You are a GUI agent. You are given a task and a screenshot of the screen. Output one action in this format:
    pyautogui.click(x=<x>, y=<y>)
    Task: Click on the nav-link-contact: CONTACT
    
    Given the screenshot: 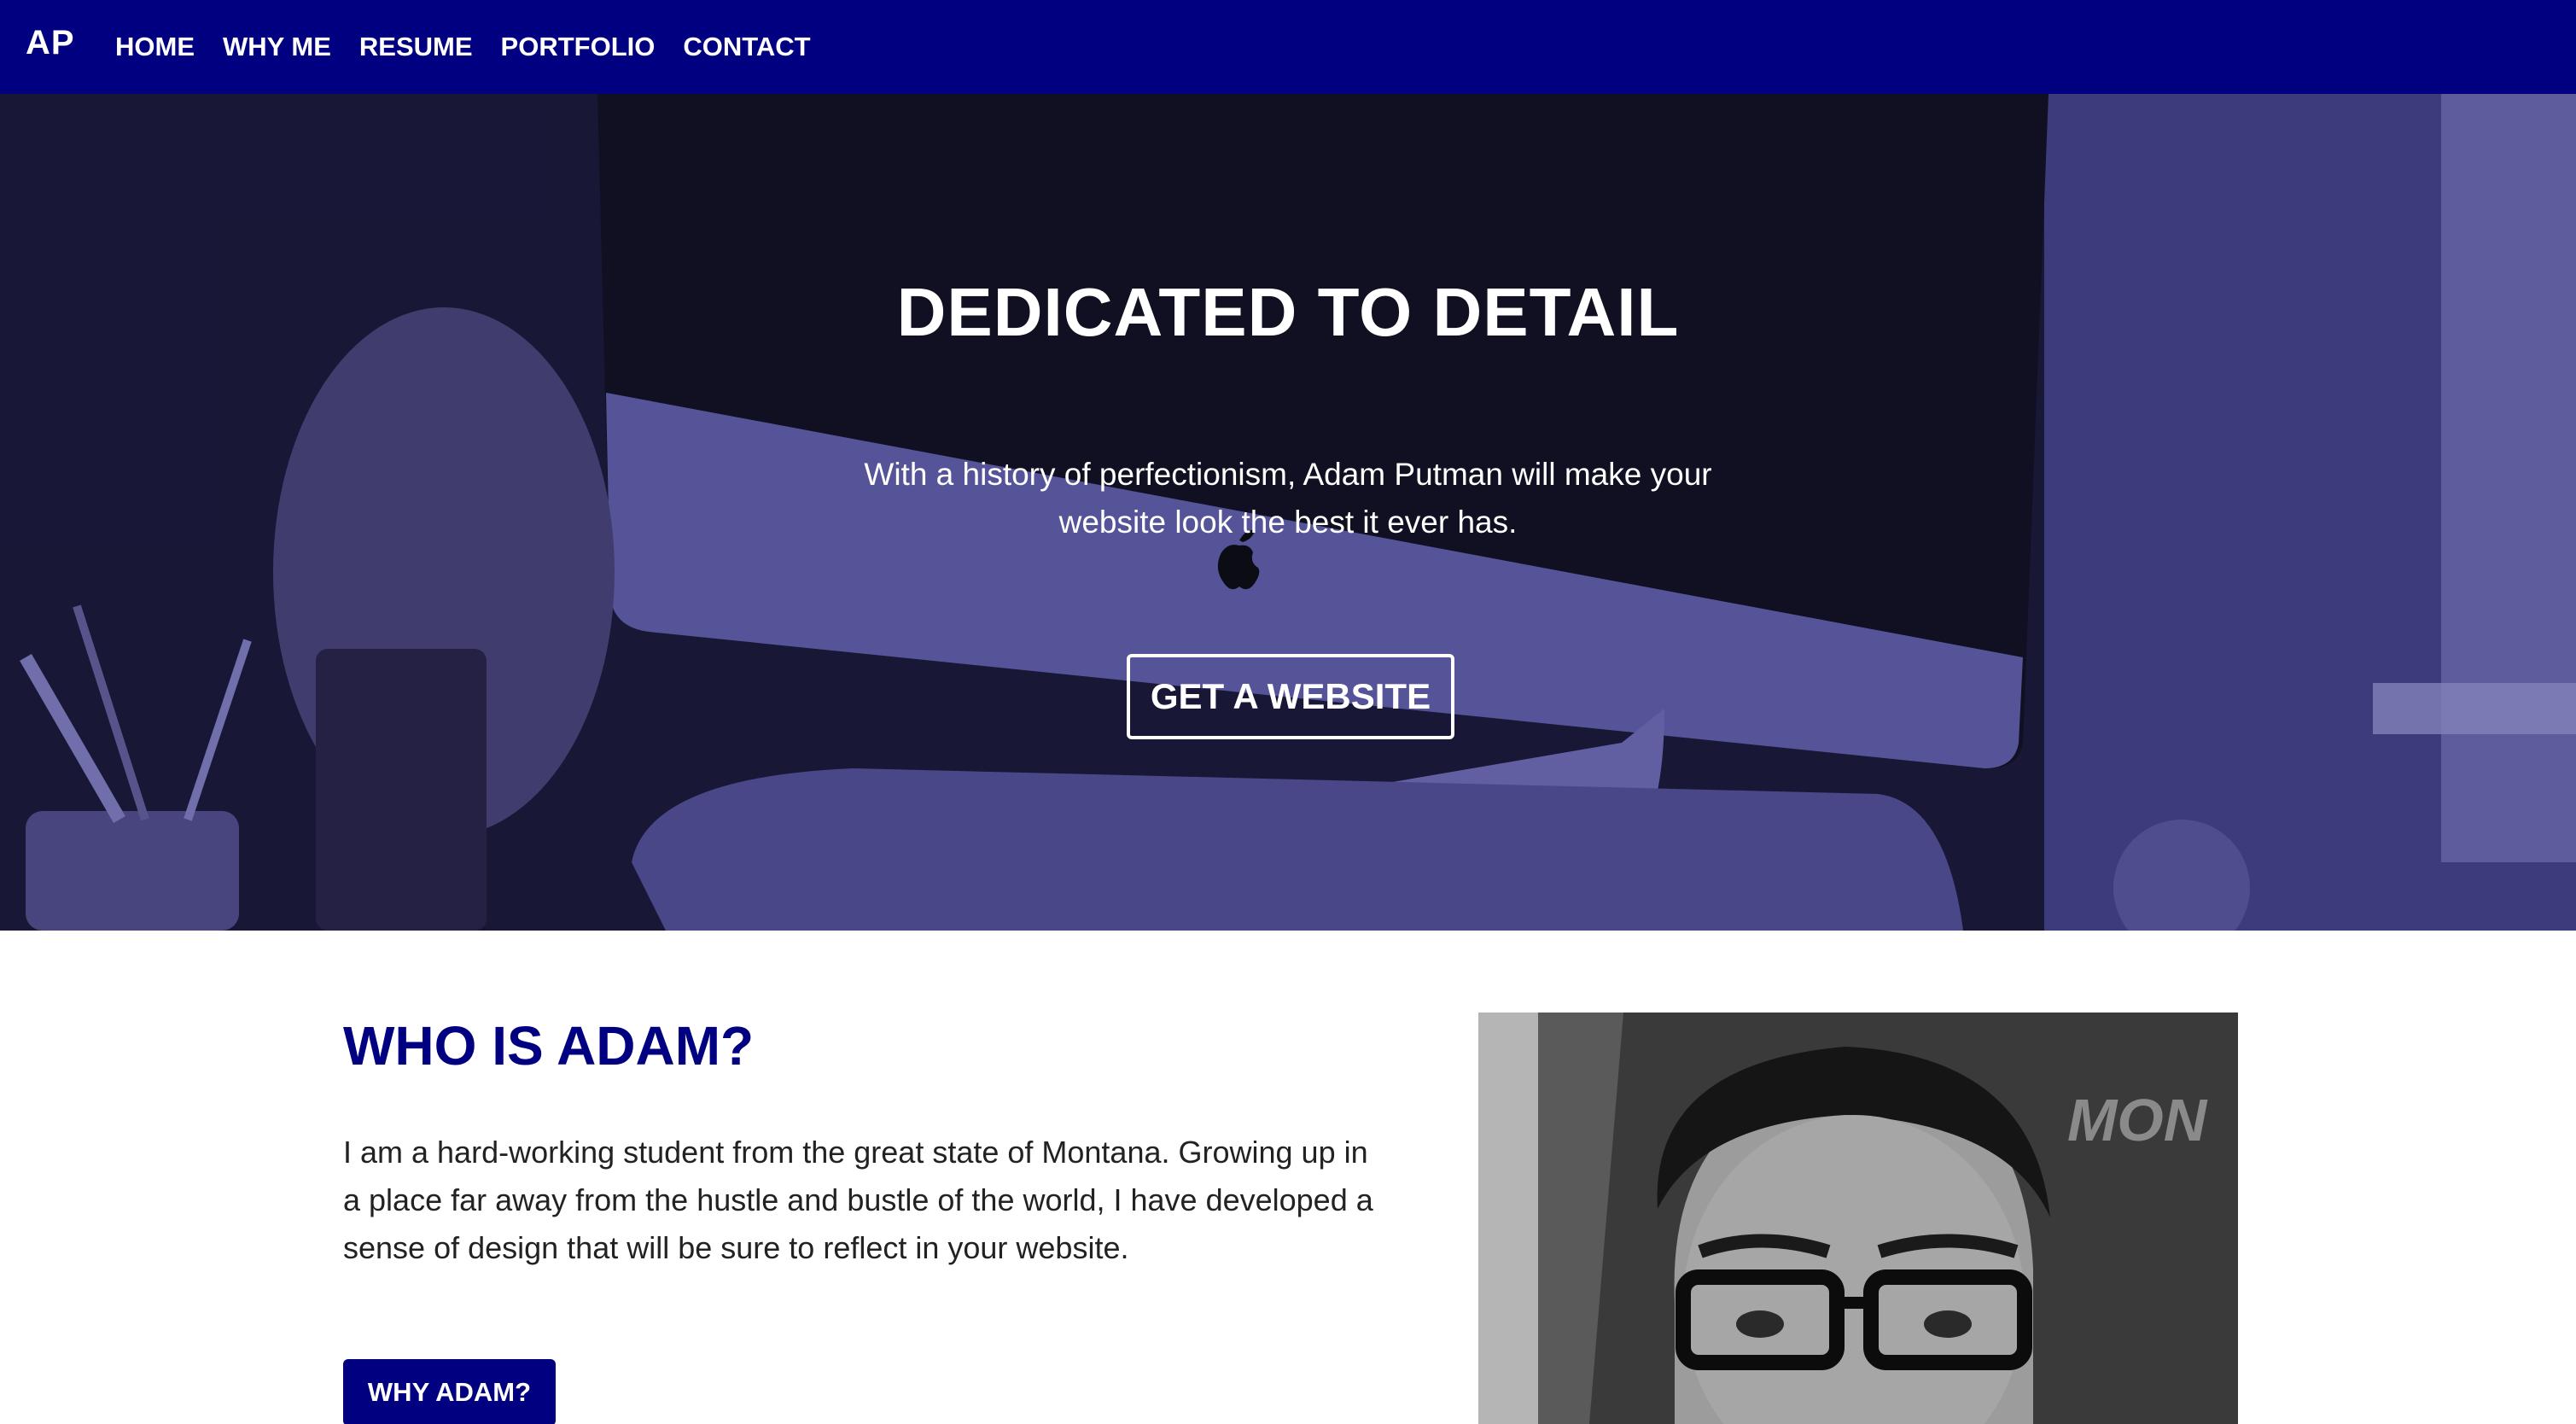 What is the action you would take?
    pyautogui.click(x=746, y=47)
    